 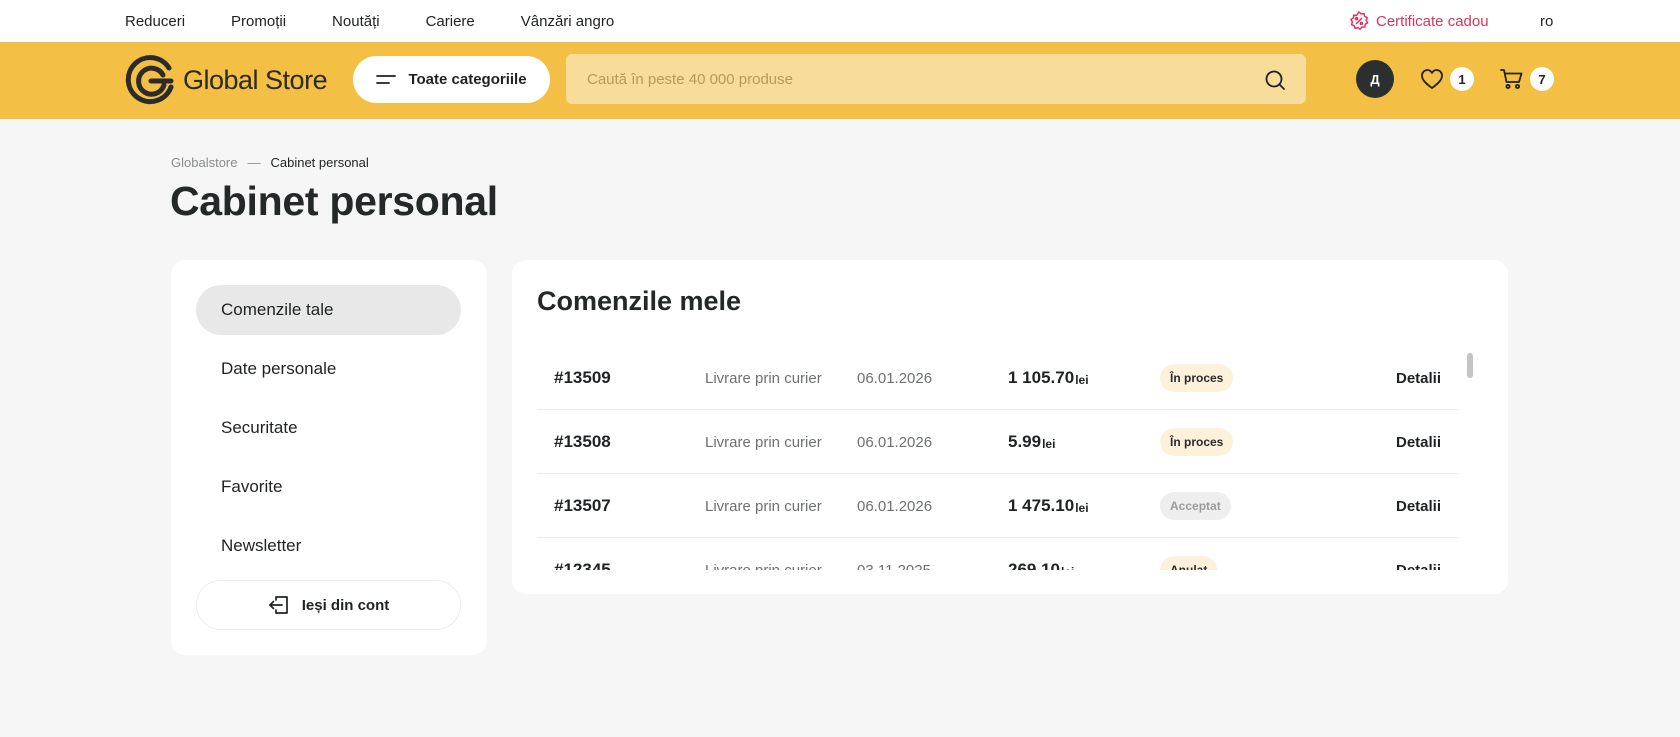 What do you see at coordinates (1275, 80) in the screenshot?
I see `search-icon` at bounding box center [1275, 80].